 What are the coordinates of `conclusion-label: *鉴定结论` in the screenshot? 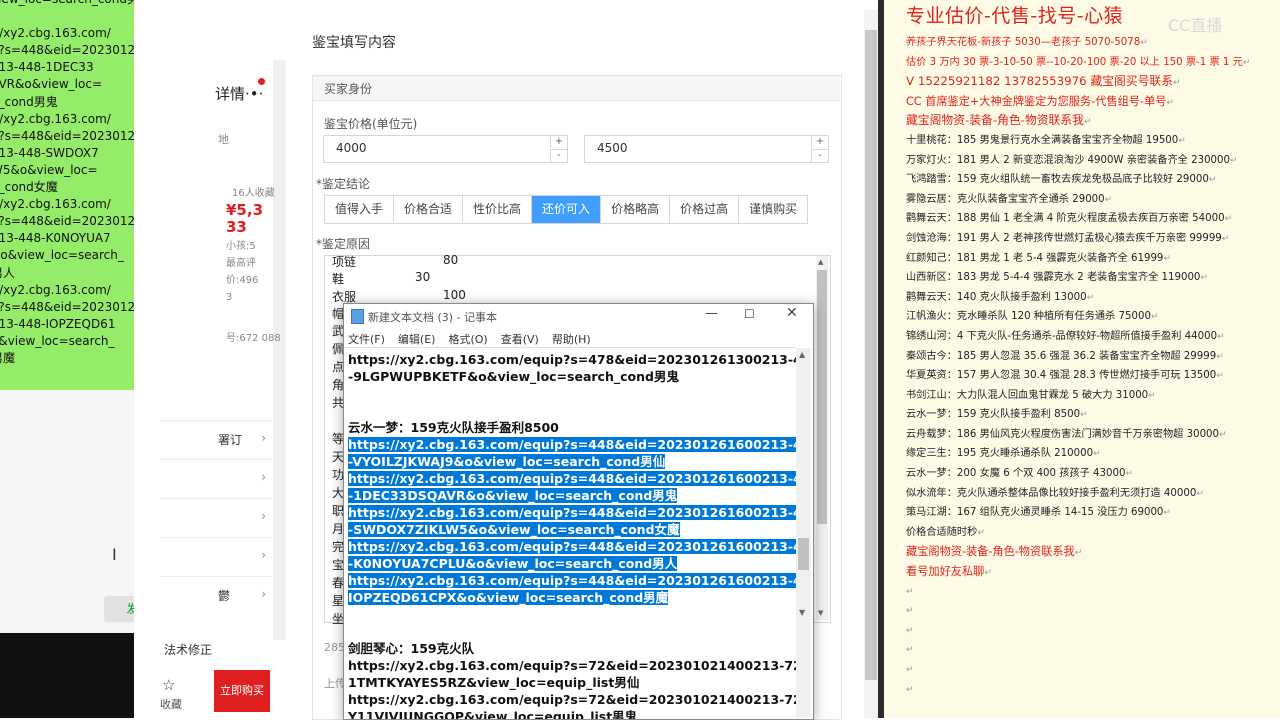 It's located at (343, 184).